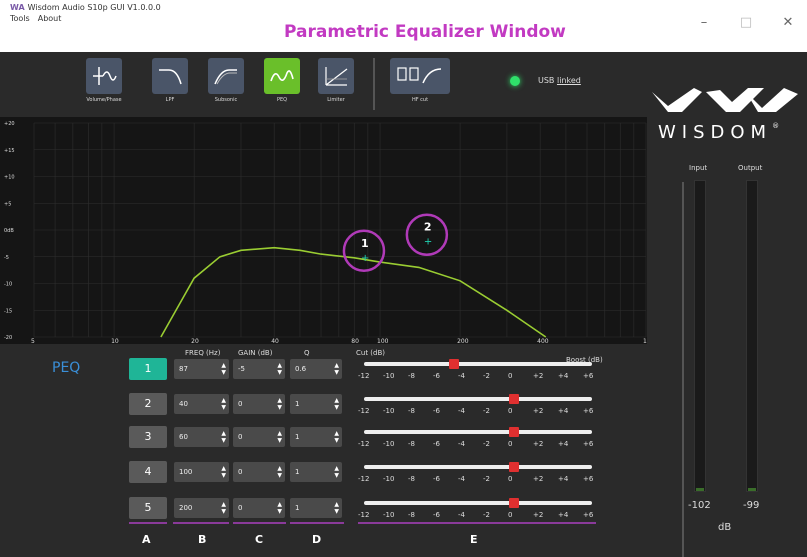 This screenshot has width=807, height=557. Describe the element at coordinates (428, 227) in the screenshot. I see `marker-label: 2` at that location.